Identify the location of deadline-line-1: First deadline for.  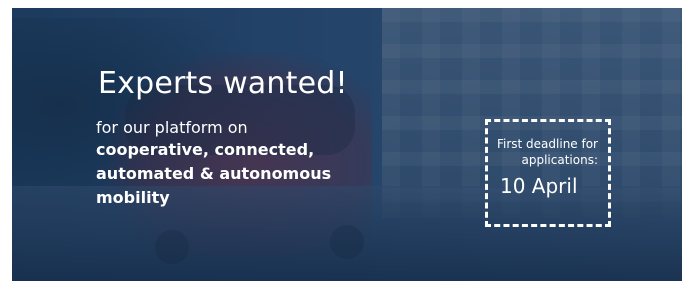
(547, 144).